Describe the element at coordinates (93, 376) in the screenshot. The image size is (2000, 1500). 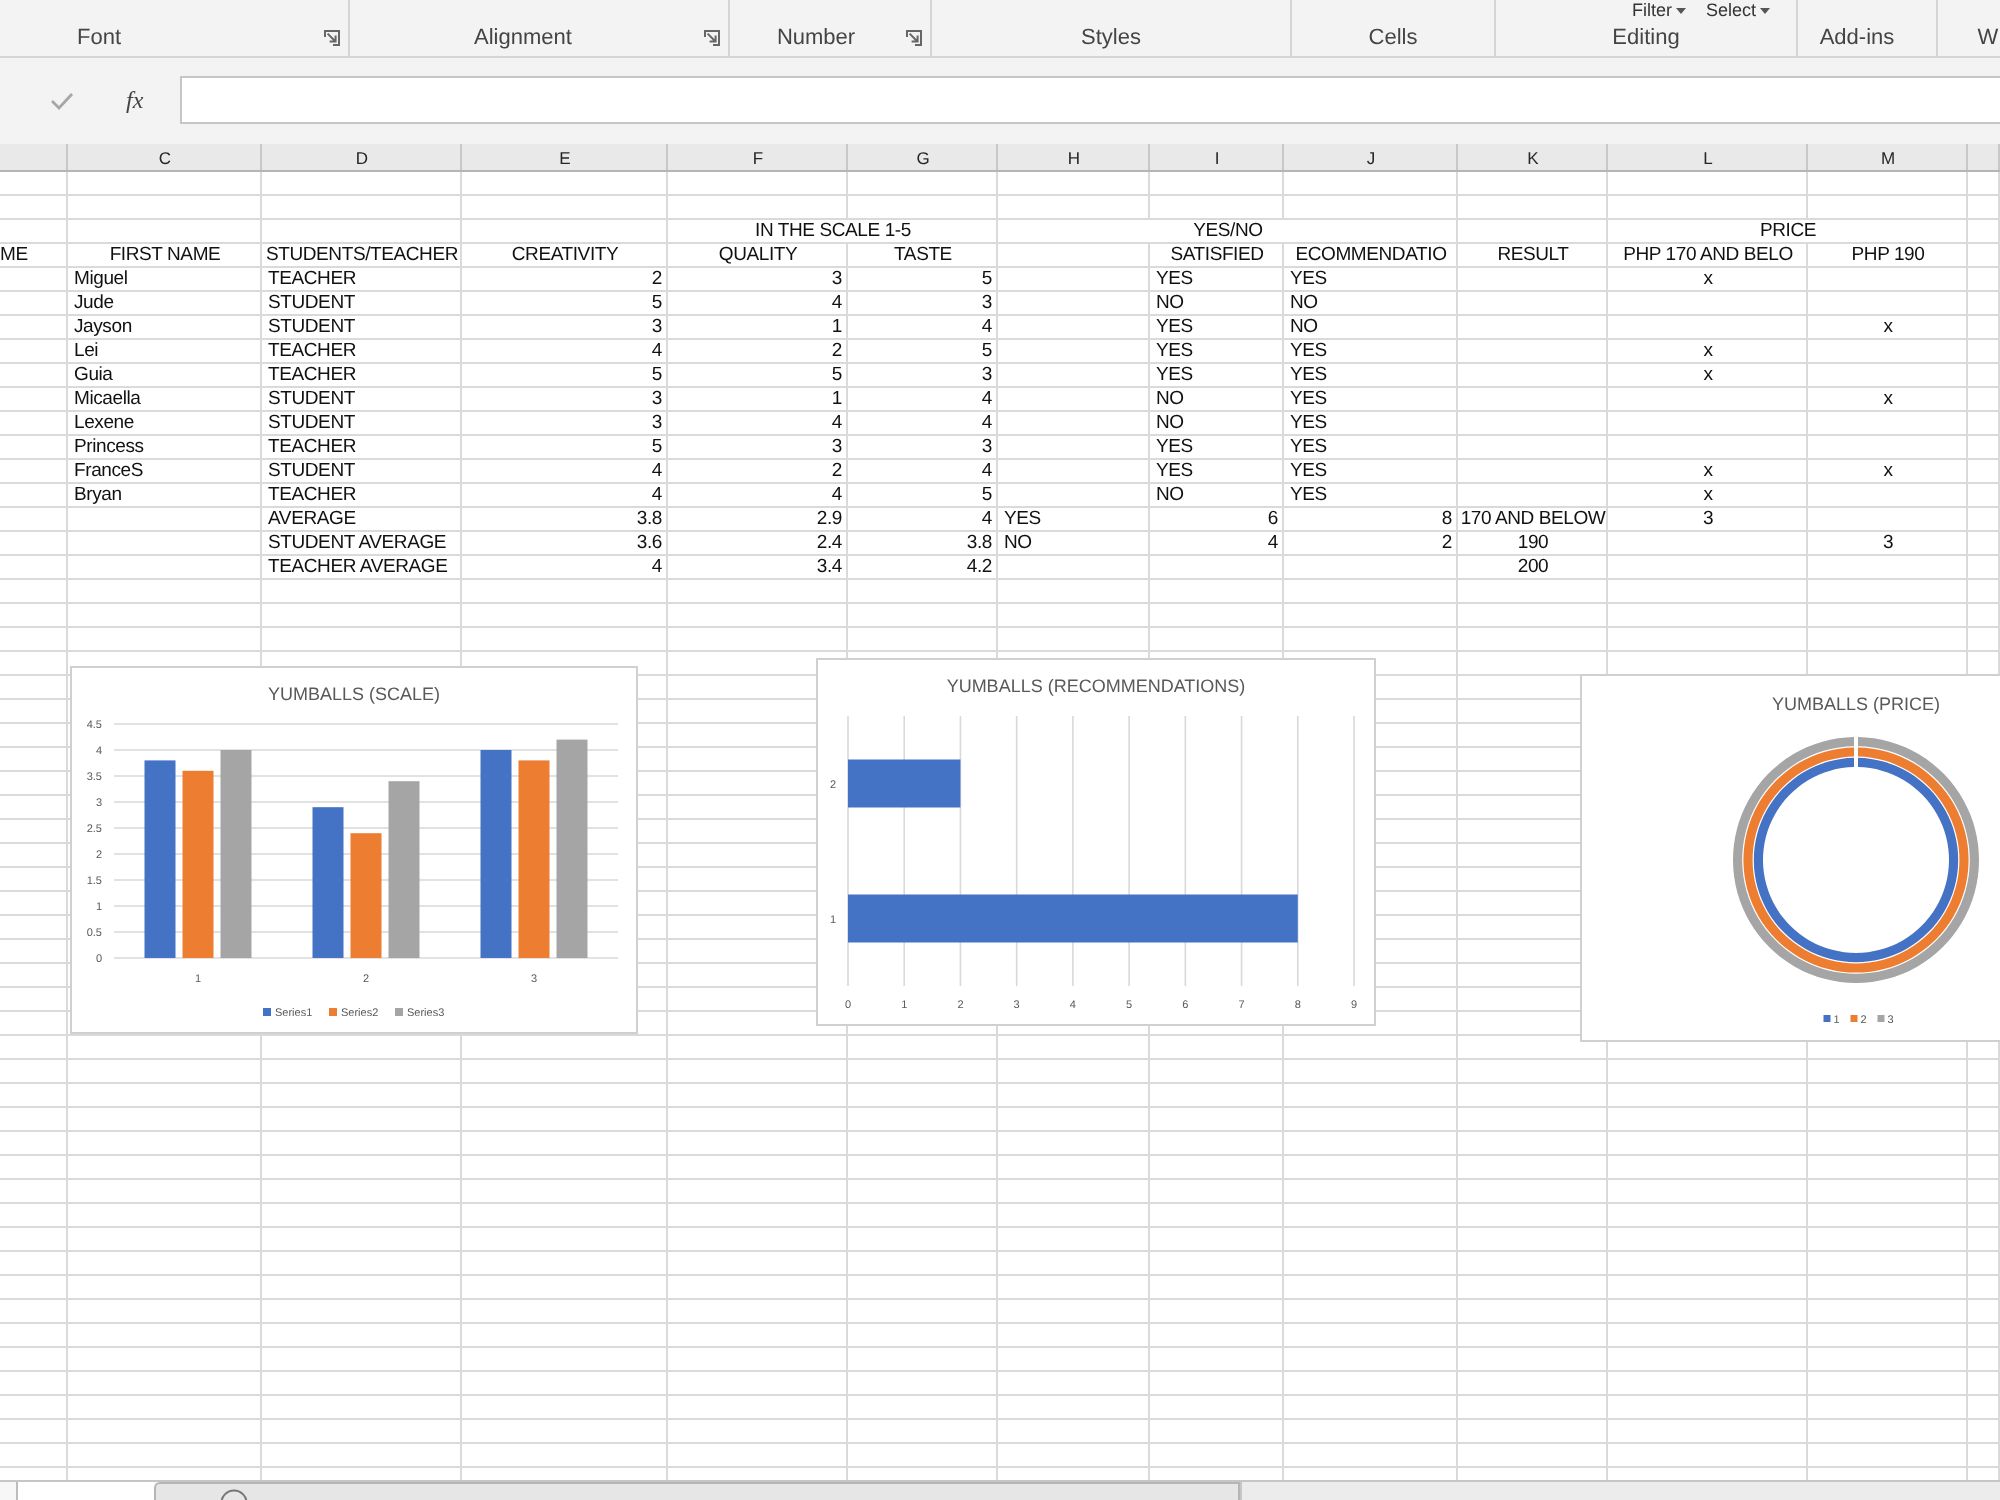
I see `table-cell-text: Guia` at that location.